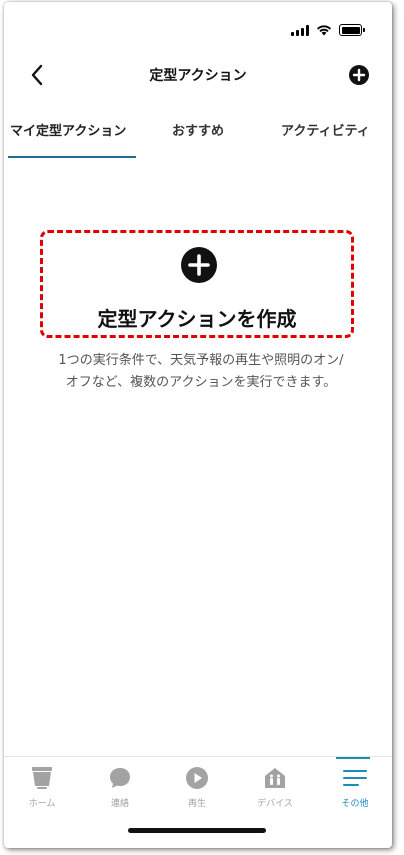 This screenshot has height=855, width=404. I want to click on description-line: 1つの実行条件で、天気予報の再生や照明のオン/, so click(201, 360).